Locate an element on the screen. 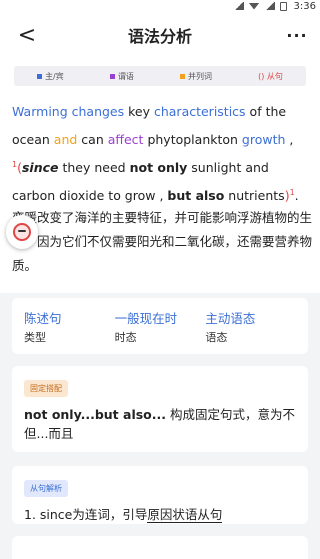  predicate-segment: affect is located at coordinates (125, 139).